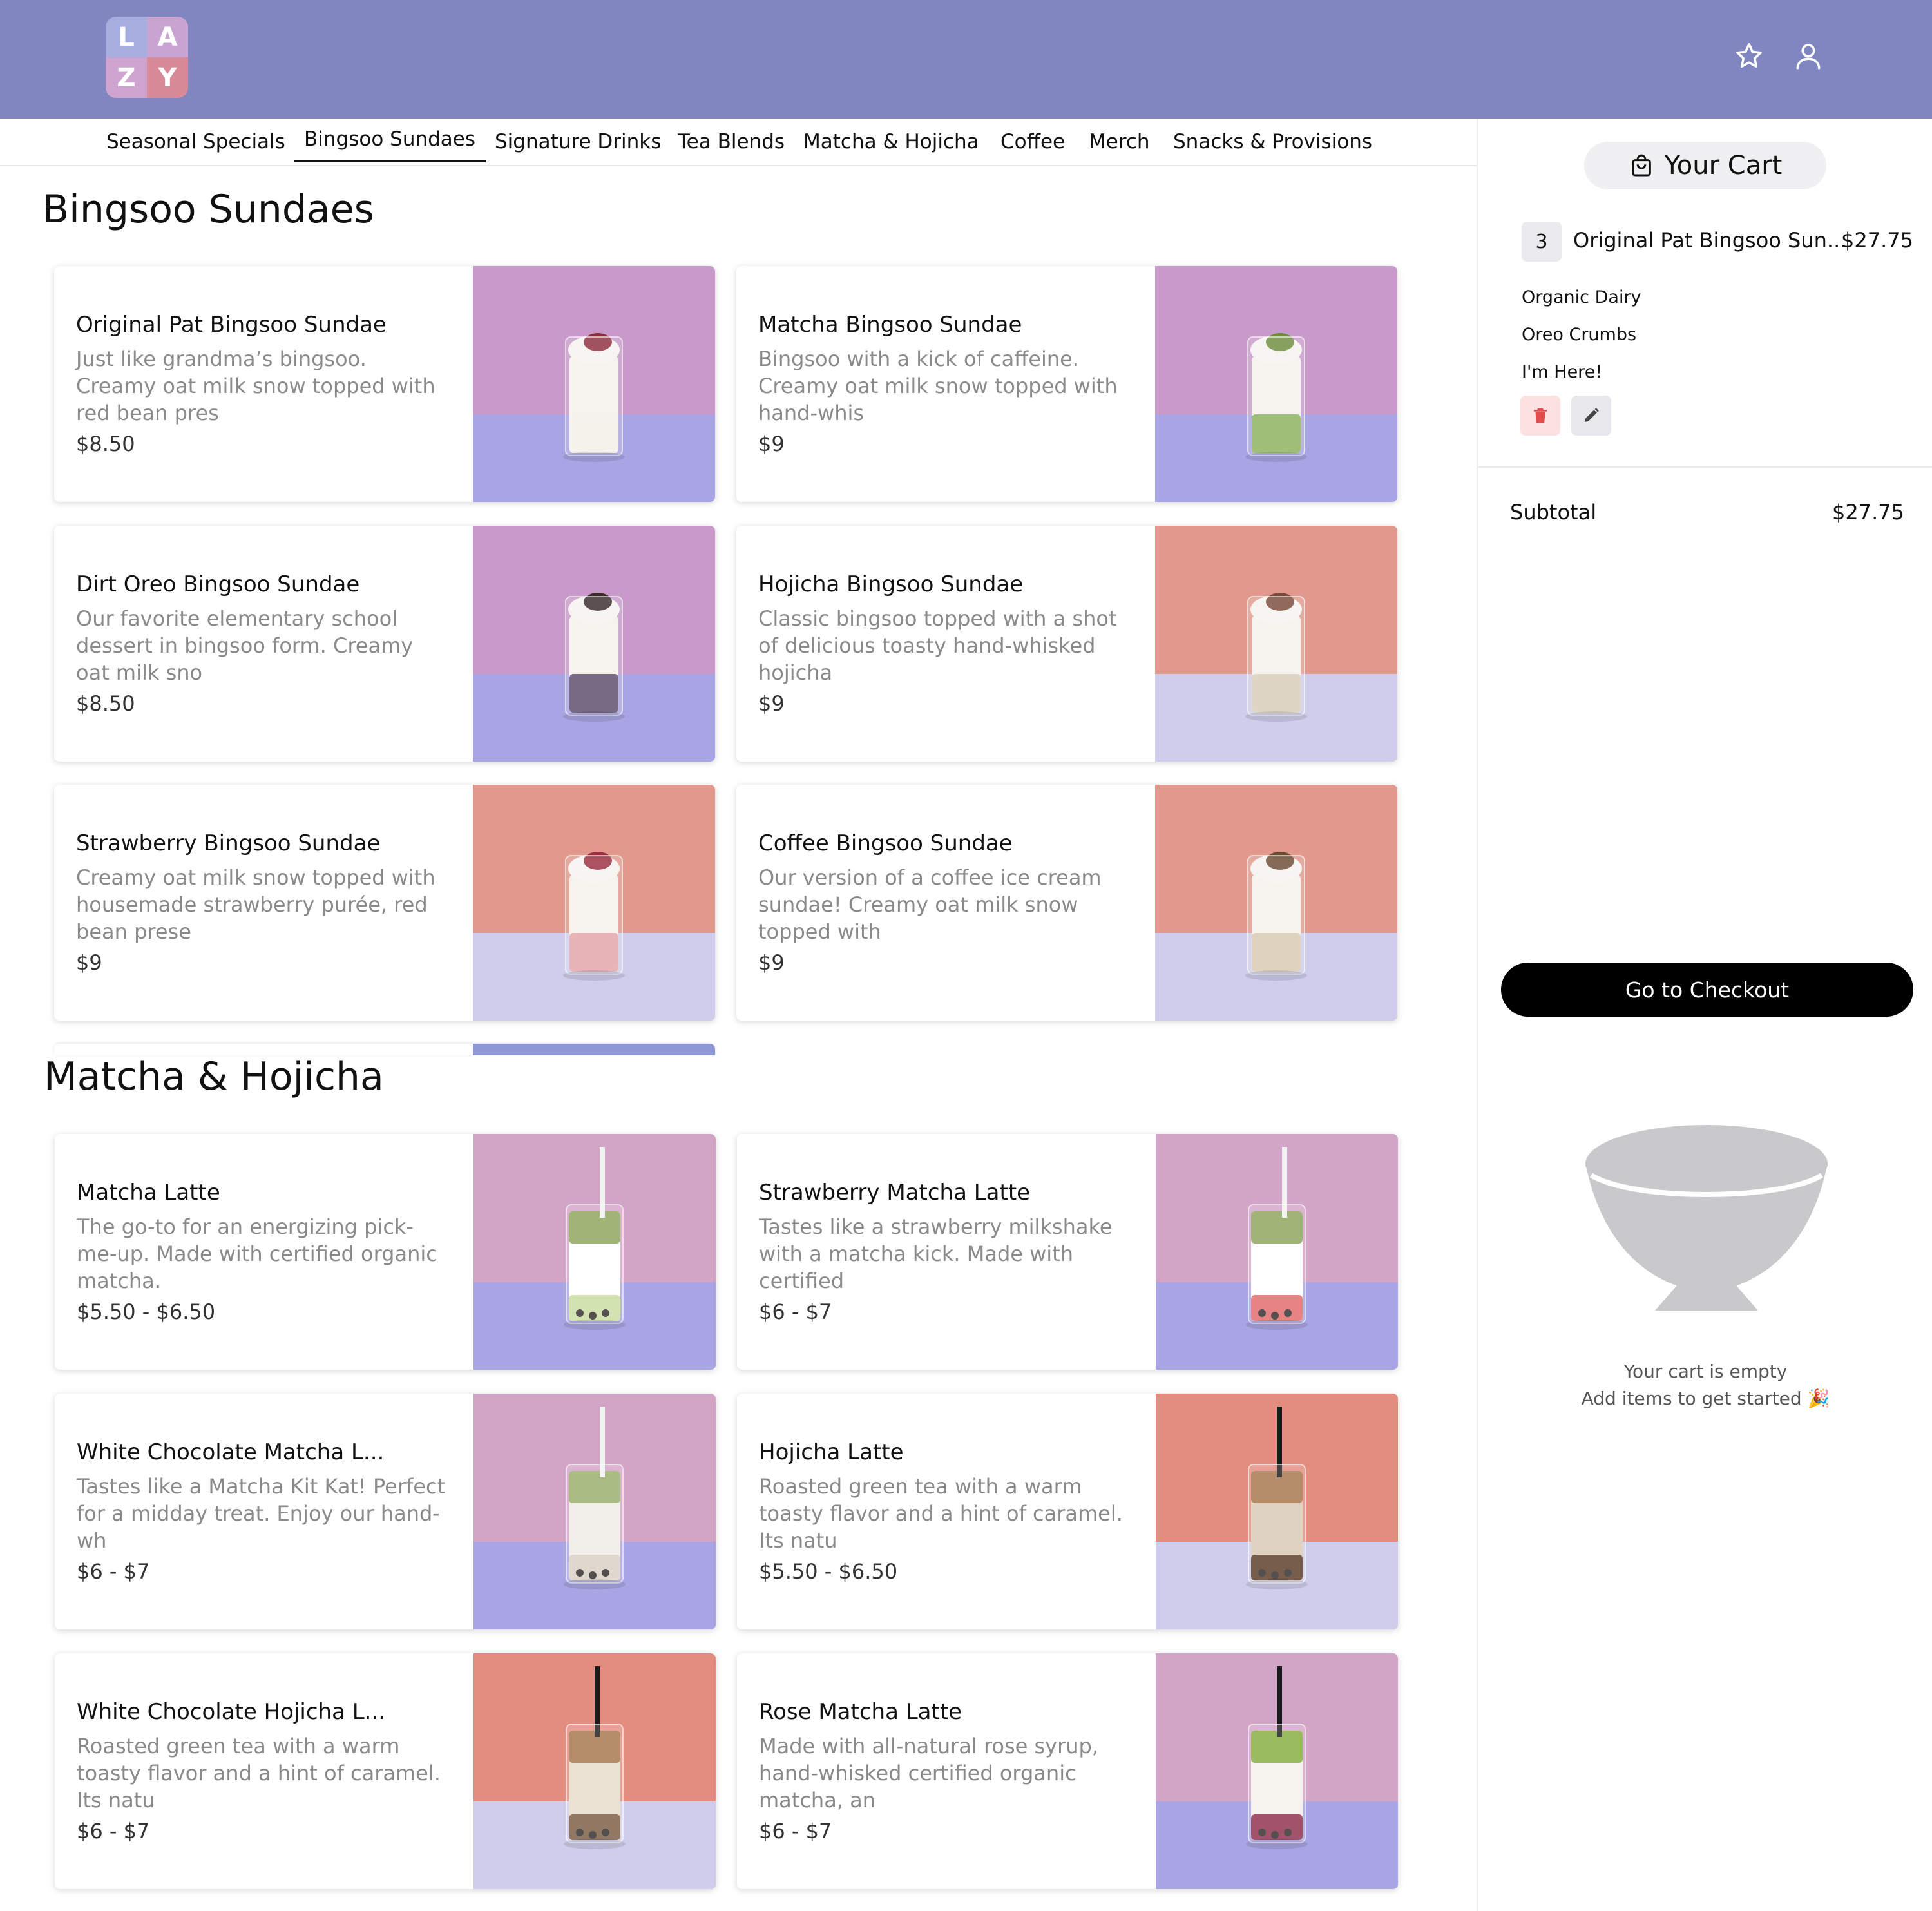 The image size is (1932, 1911). What do you see at coordinates (1641, 166) in the screenshot?
I see `shopping-bag-icon` at bounding box center [1641, 166].